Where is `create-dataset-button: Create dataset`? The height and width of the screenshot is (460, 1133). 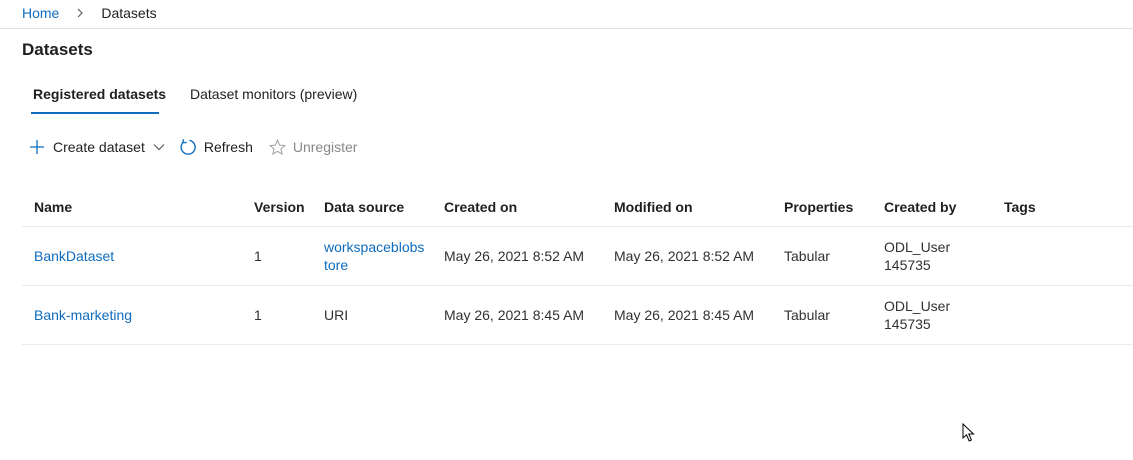
create-dataset-button: Create dataset is located at coordinates (93, 147).